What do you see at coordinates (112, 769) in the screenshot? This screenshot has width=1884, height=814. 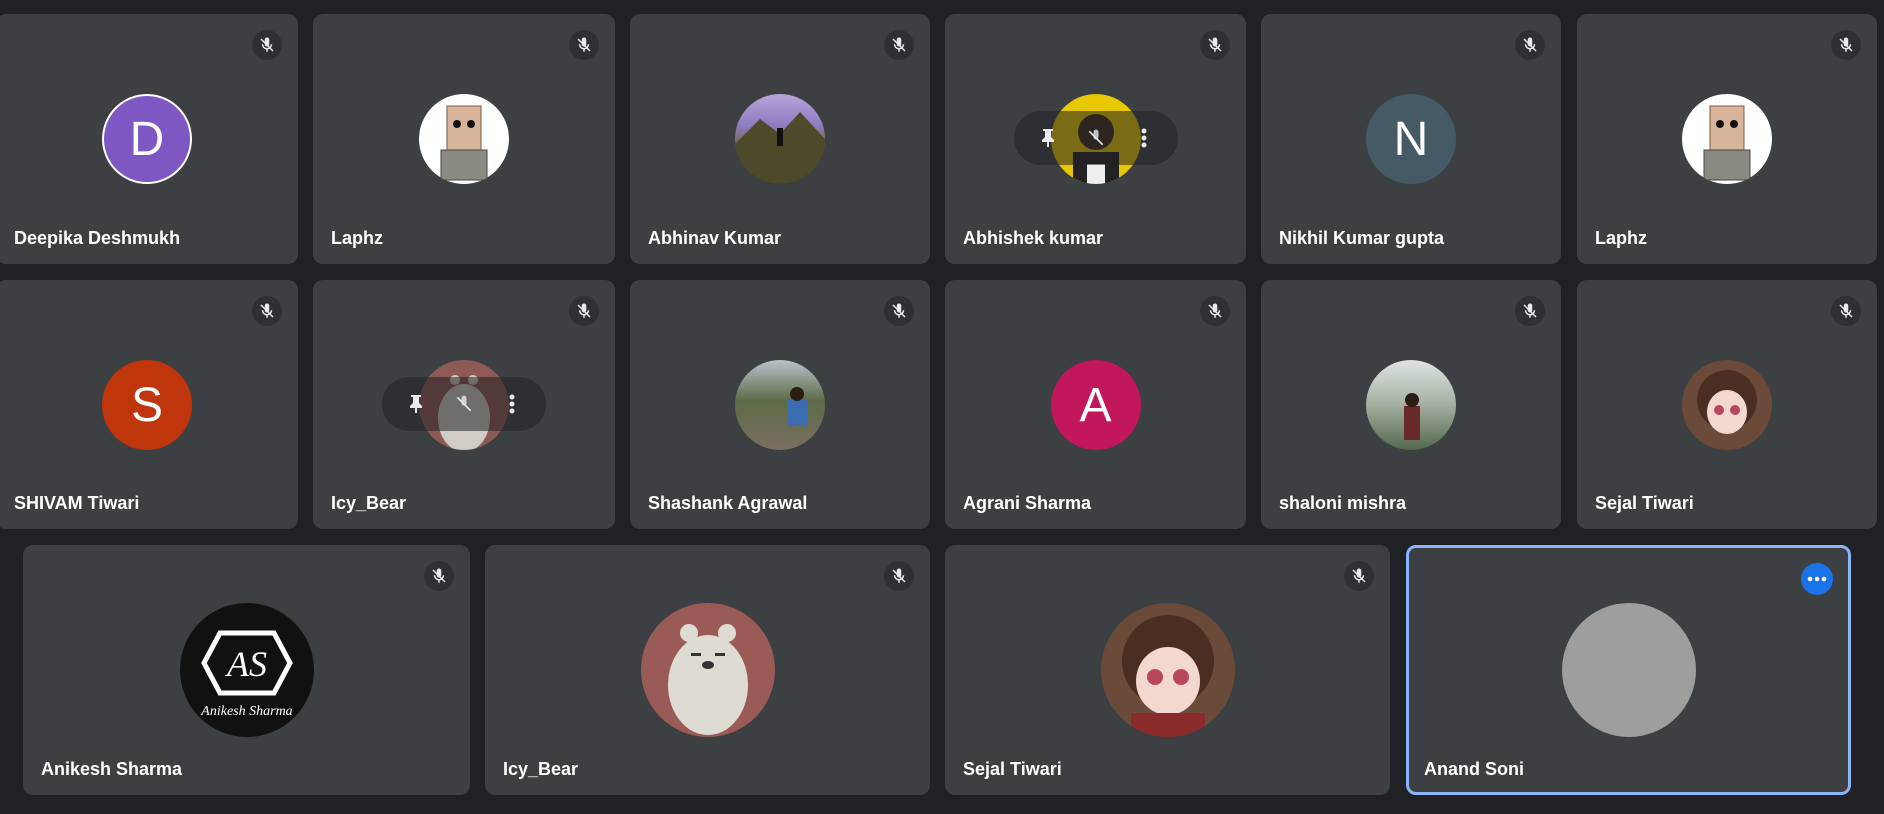 I see `participant-name: Anikesh Sharma` at bounding box center [112, 769].